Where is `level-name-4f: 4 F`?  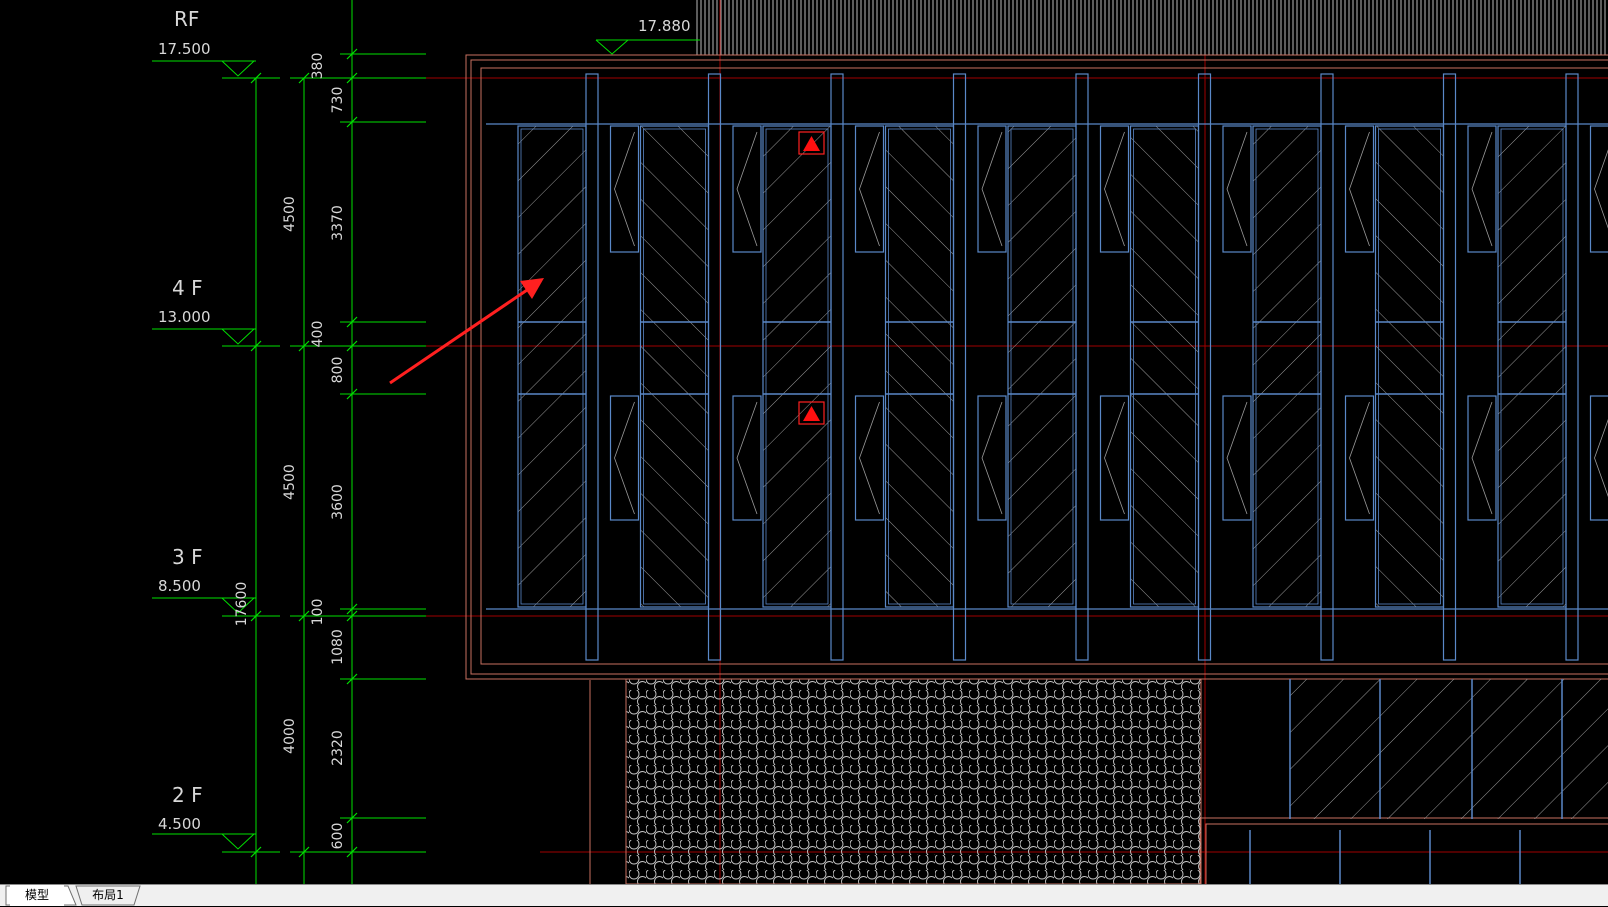 level-name-4f: 4 F is located at coordinates (187, 288).